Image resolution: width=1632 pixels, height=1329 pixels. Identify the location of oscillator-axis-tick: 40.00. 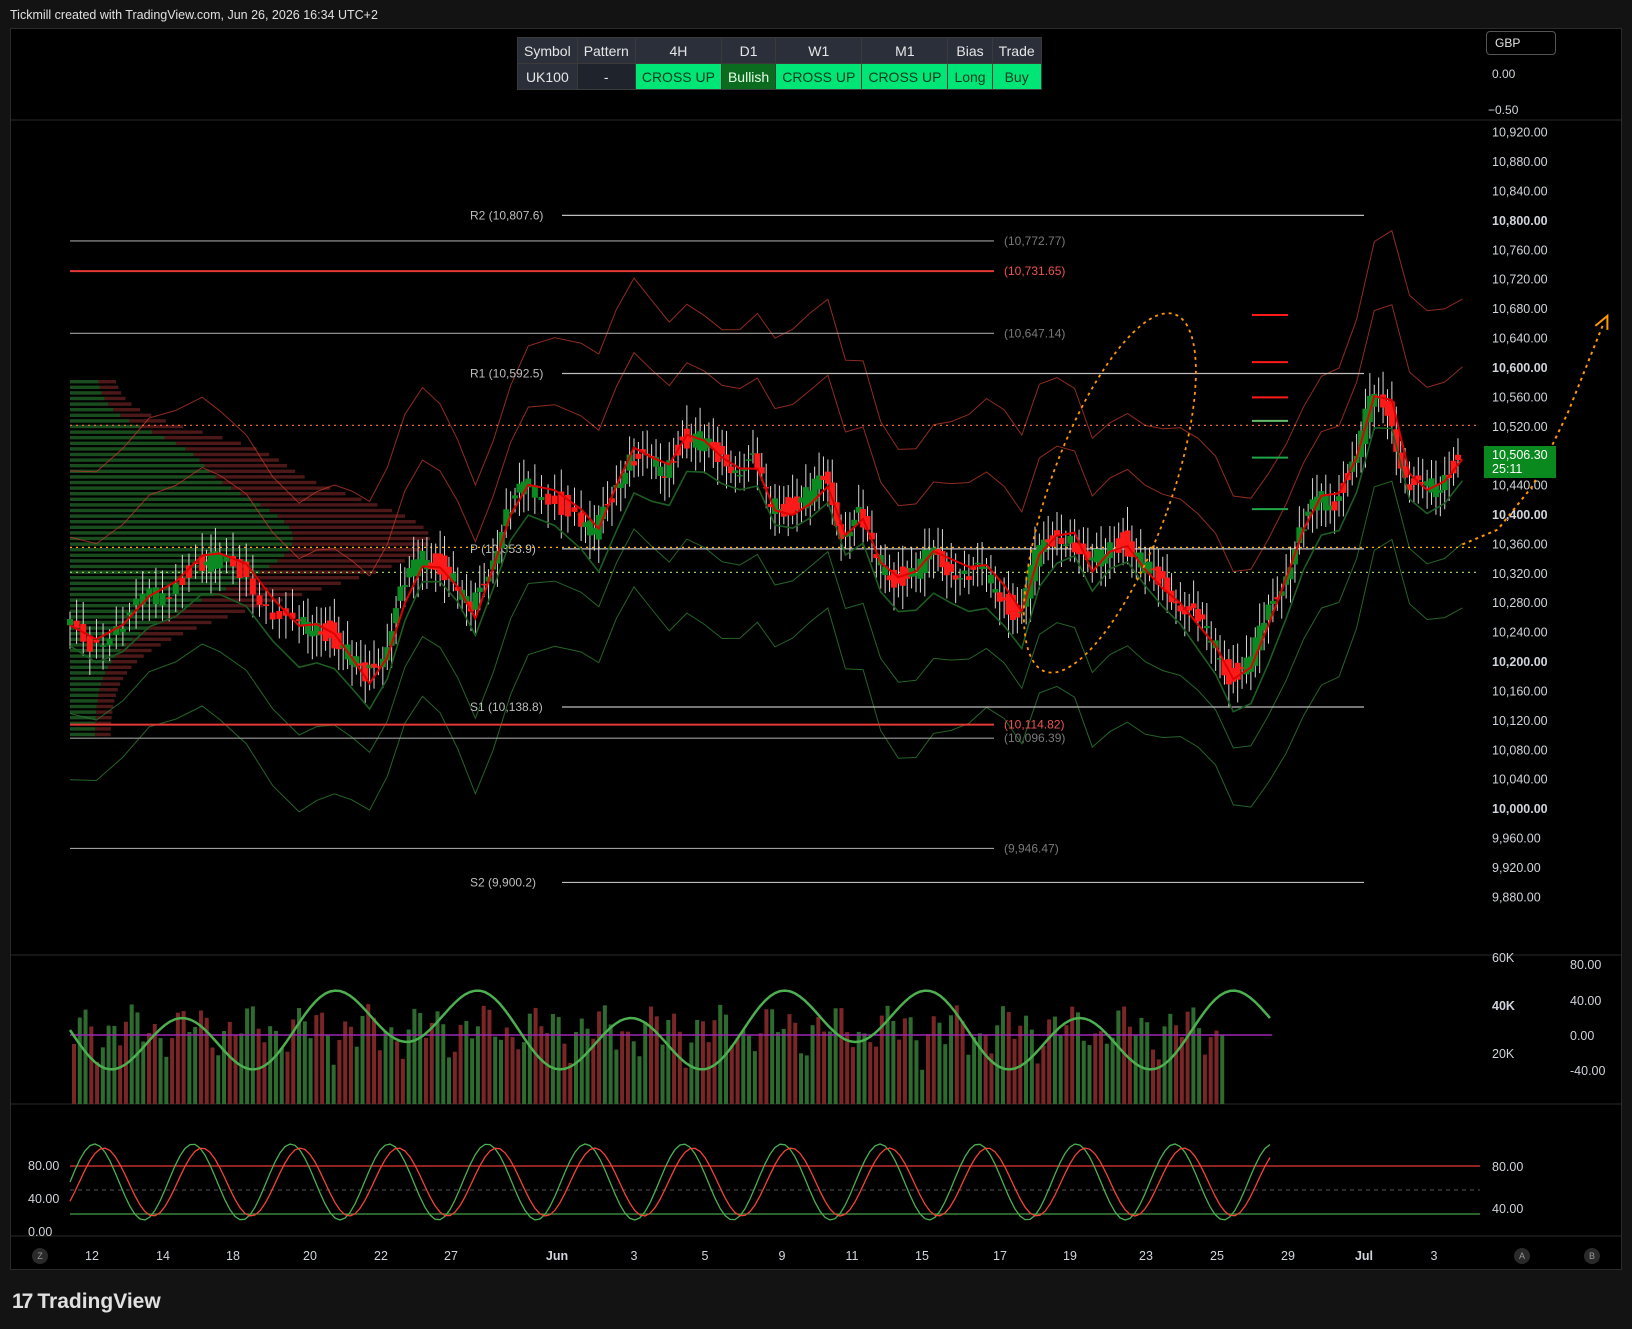
(1585, 1001).